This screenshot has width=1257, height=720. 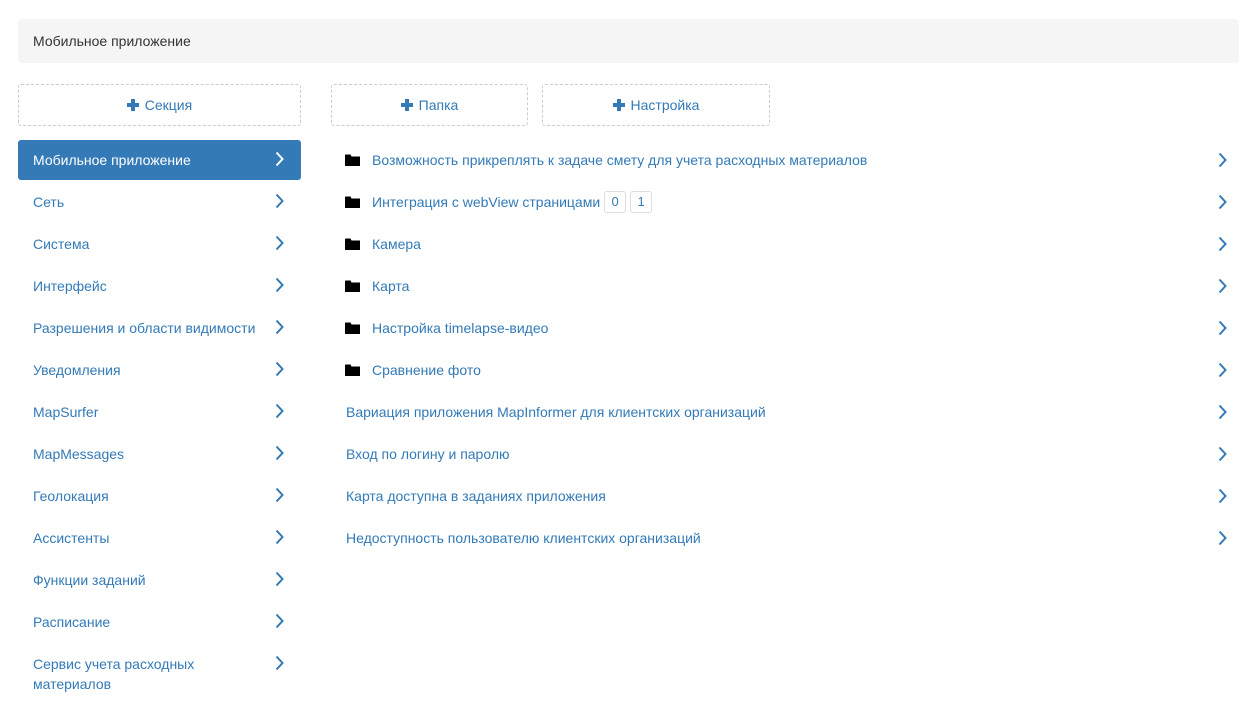 What do you see at coordinates (780, 496) in the screenshot?
I see `setting-row: Карта доступна в заданиях приложения` at bounding box center [780, 496].